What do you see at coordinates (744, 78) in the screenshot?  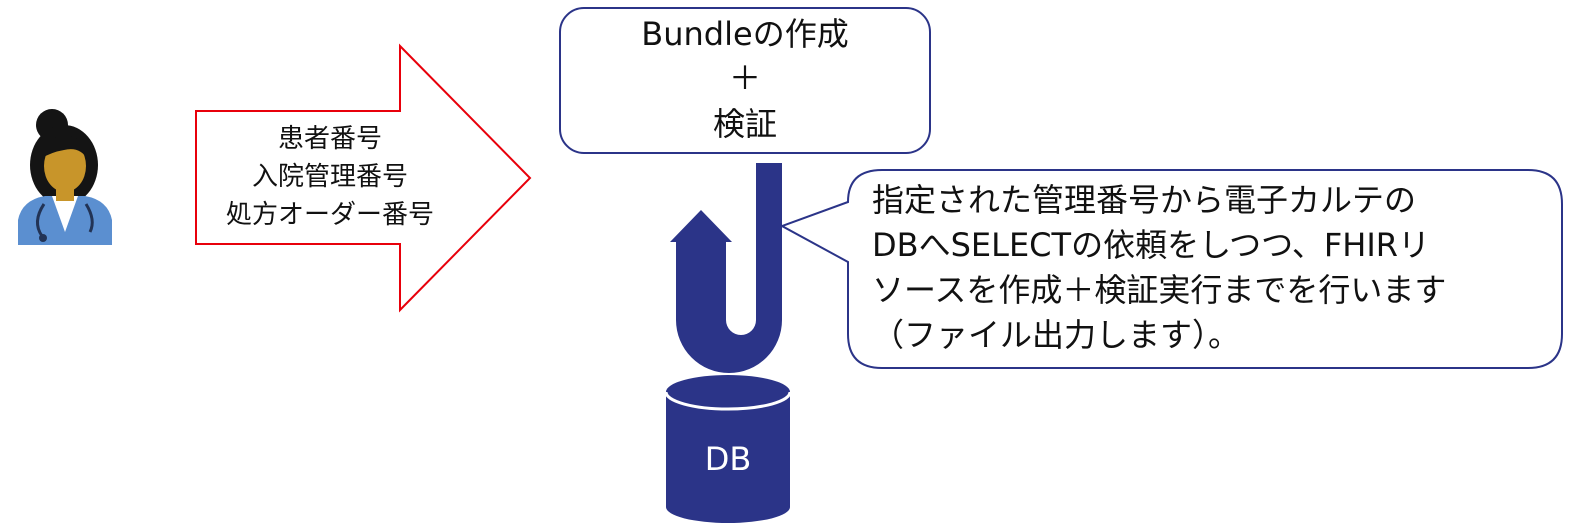 I see `process-box-line2: ＋` at bounding box center [744, 78].